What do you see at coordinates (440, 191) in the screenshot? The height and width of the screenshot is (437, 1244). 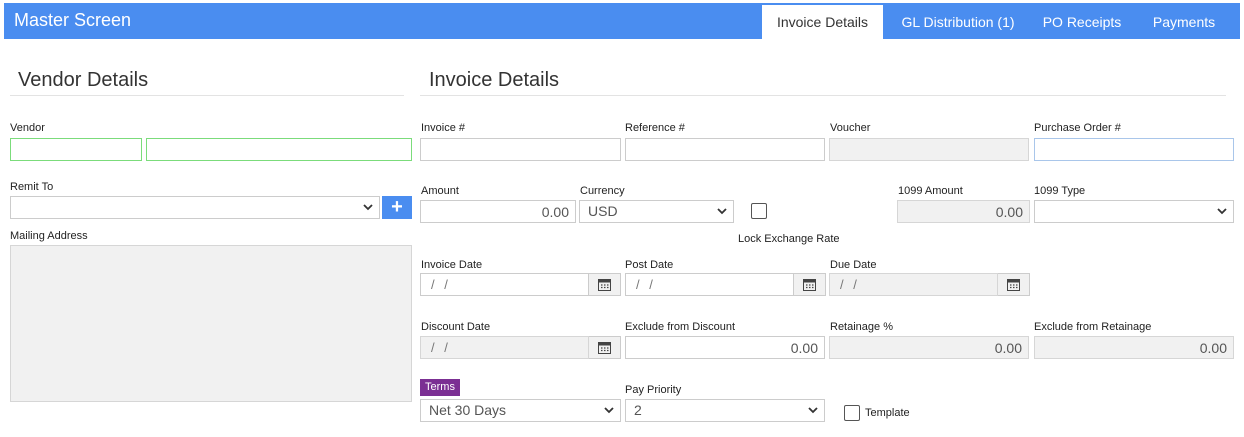 I see `amount-label: Amount` at bounding box center [440, 191].